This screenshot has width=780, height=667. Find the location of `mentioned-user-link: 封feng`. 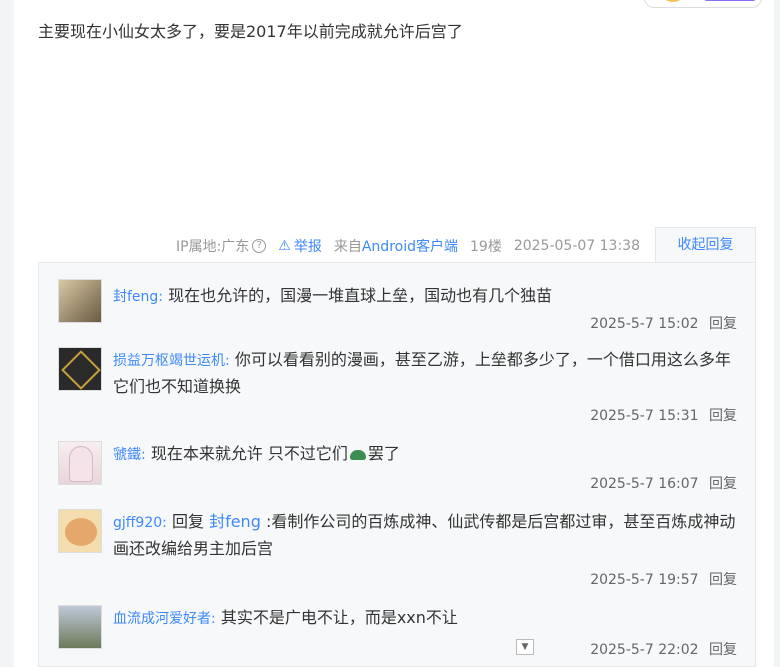

mentioned-user-link: 封feng is located at coordinates (235, 521).